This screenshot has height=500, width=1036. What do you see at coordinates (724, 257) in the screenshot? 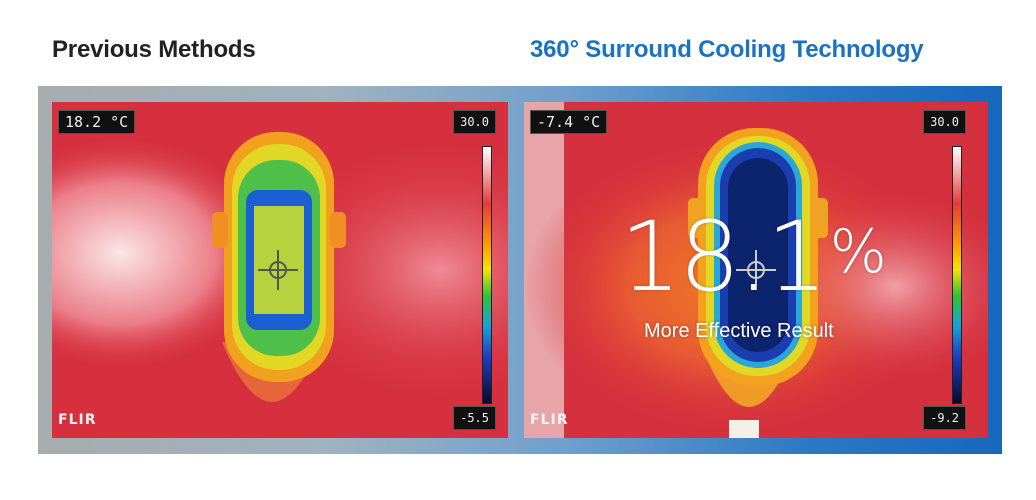
I see `percentage-value: 18.1` at bounding box center [724, 257].